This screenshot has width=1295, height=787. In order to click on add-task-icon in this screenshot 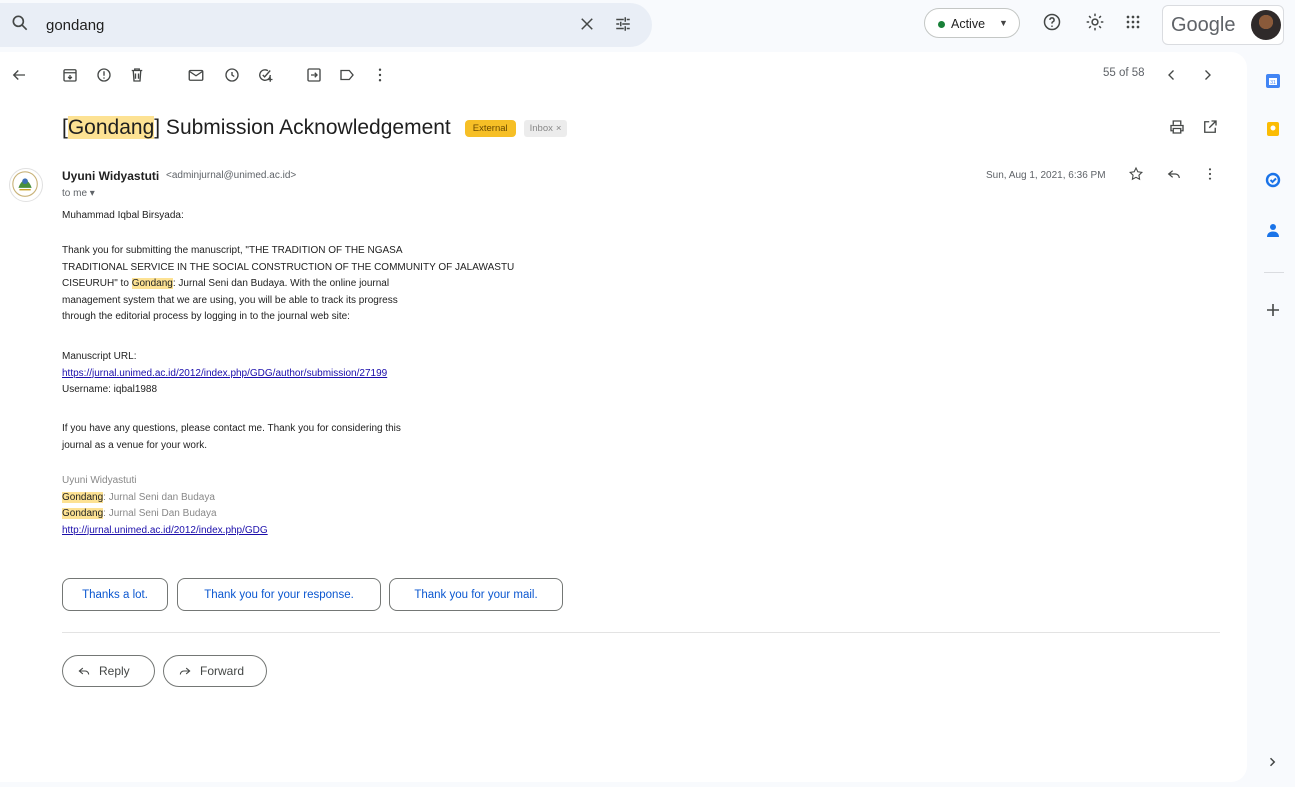, I will do `click(265, 75)`.